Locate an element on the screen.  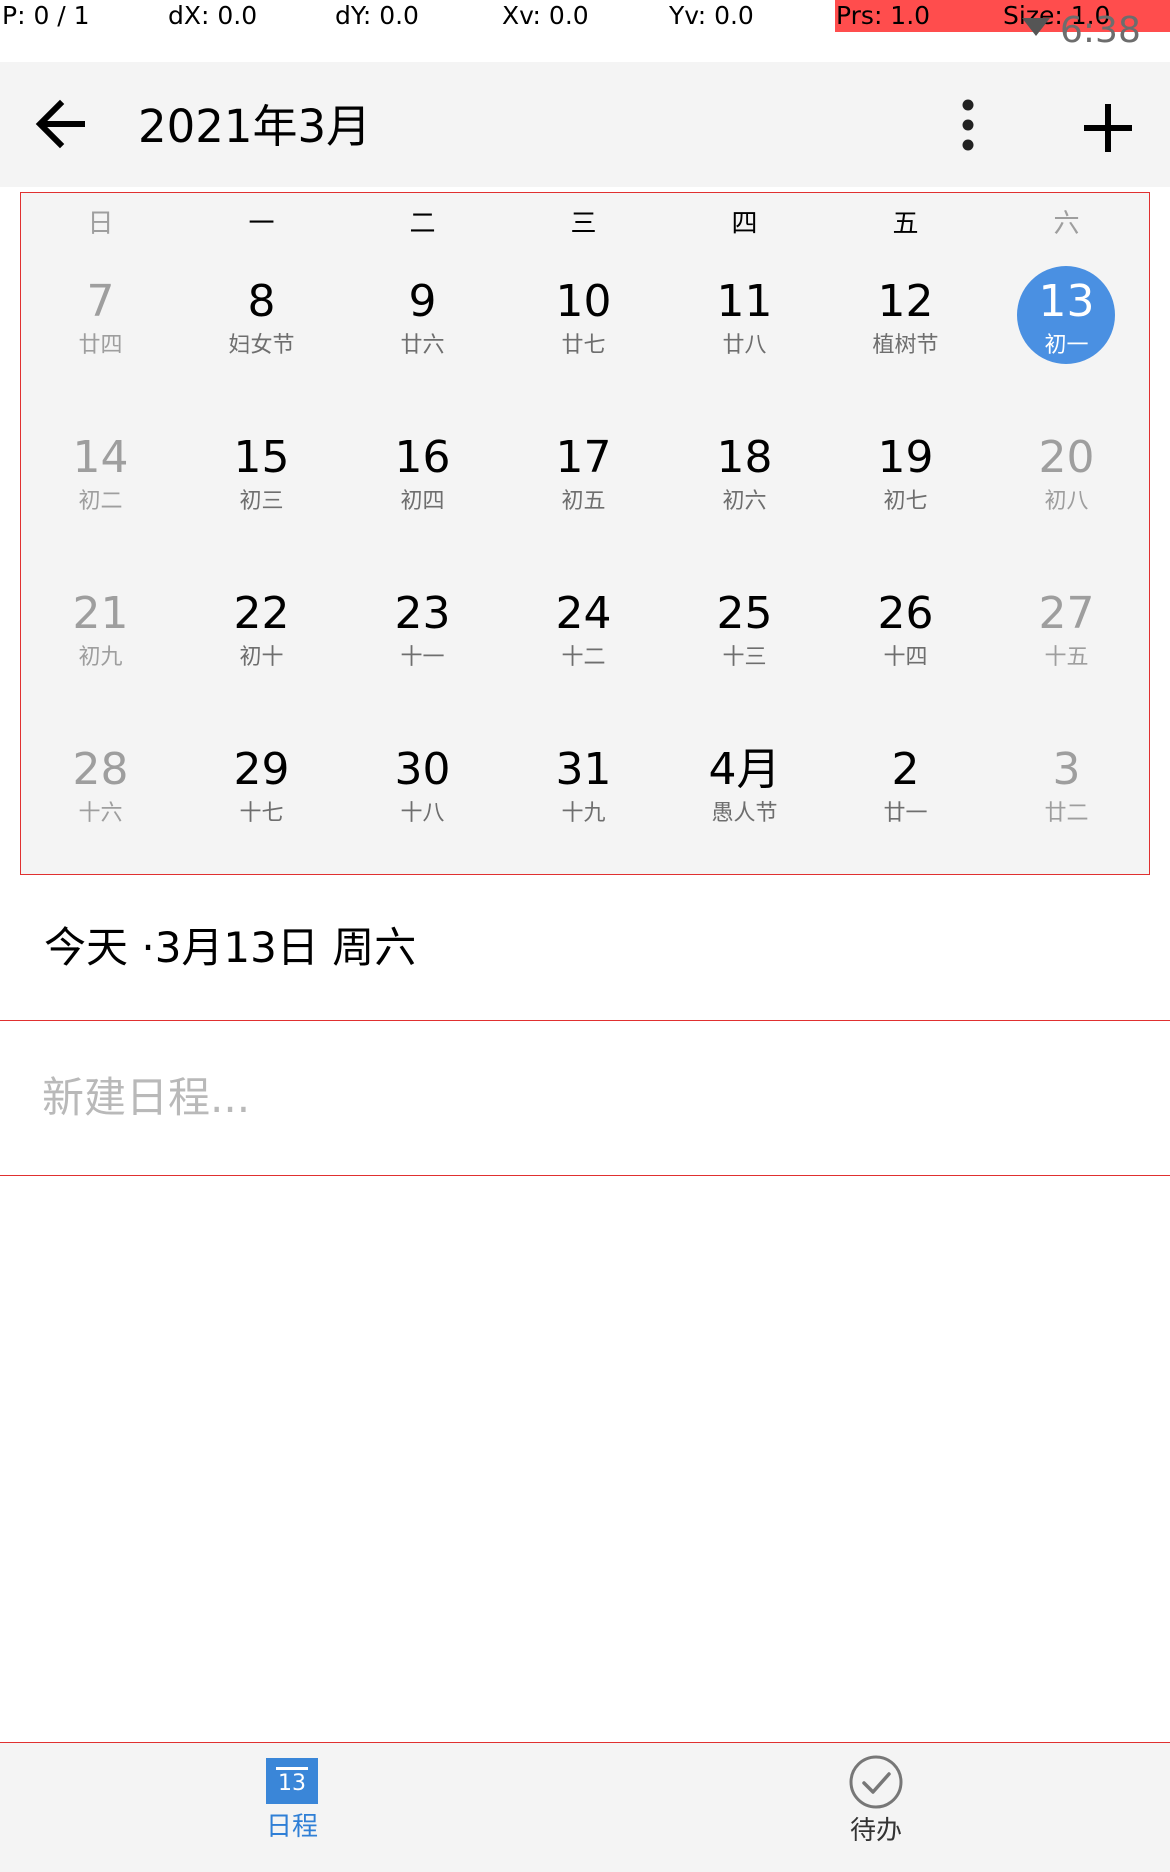
calendar-day-cell: 30 十八 is located at coordinates (422, 797).